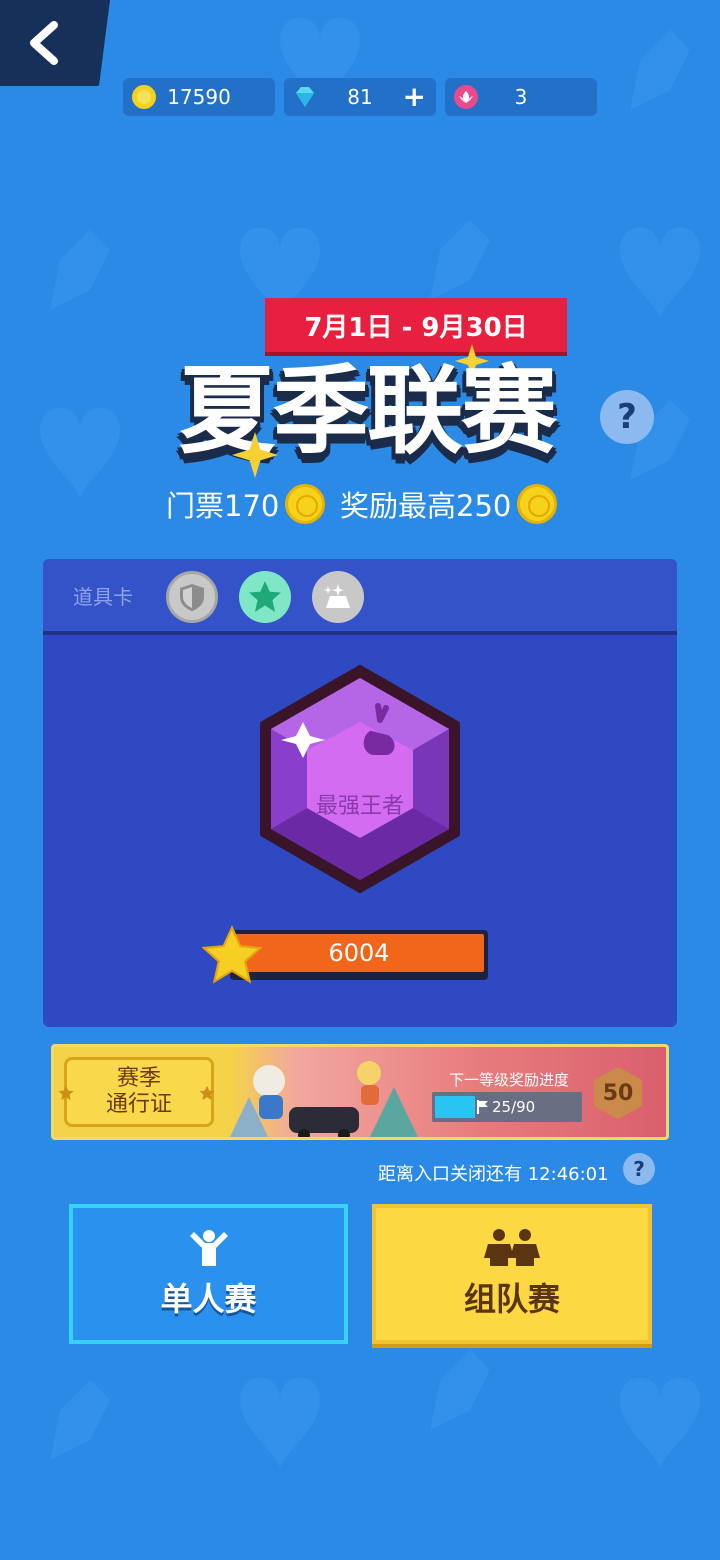  I want to click on rank-badge-gem, so click(360, 779).